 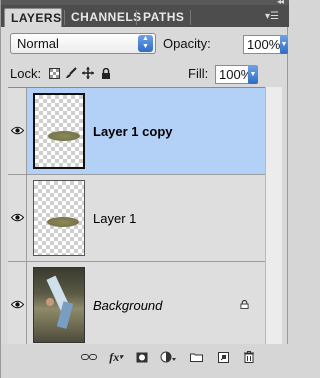 What do you see at coordinates (145, 43) in the screenshot?
I see `blend-mode-stepper-icon: ▲ ▼` at bounding box center [145, 43].